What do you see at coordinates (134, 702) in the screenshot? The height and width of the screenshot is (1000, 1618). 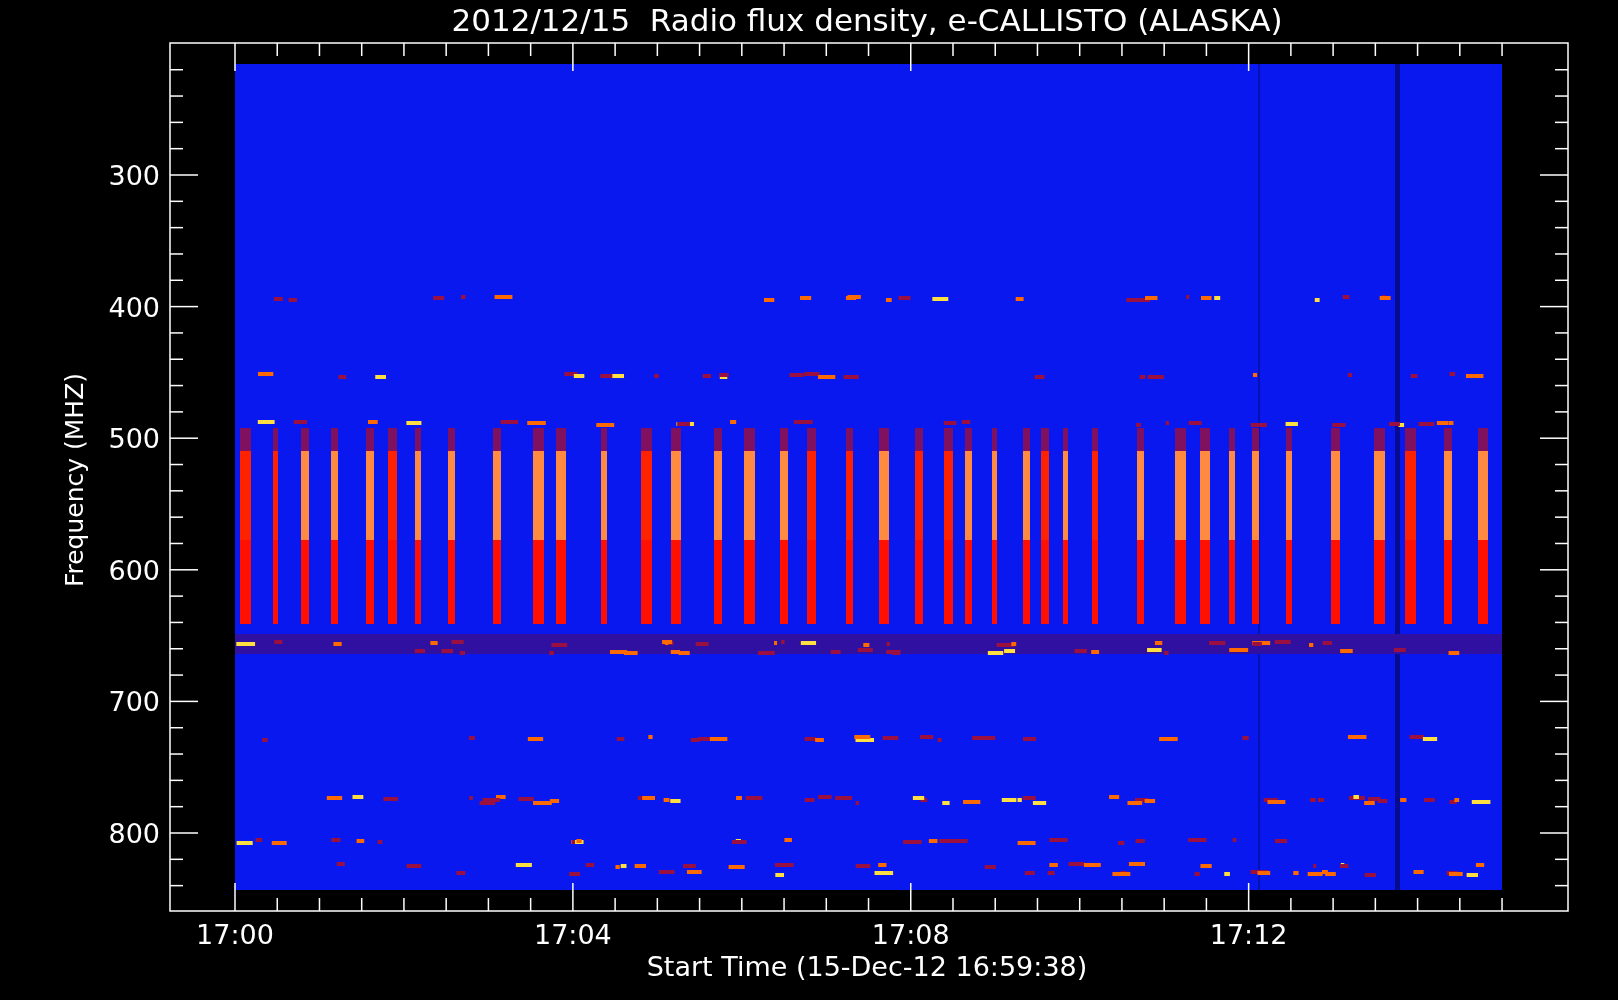 I see `tick-label: 700` at bounding box center [134, 702].